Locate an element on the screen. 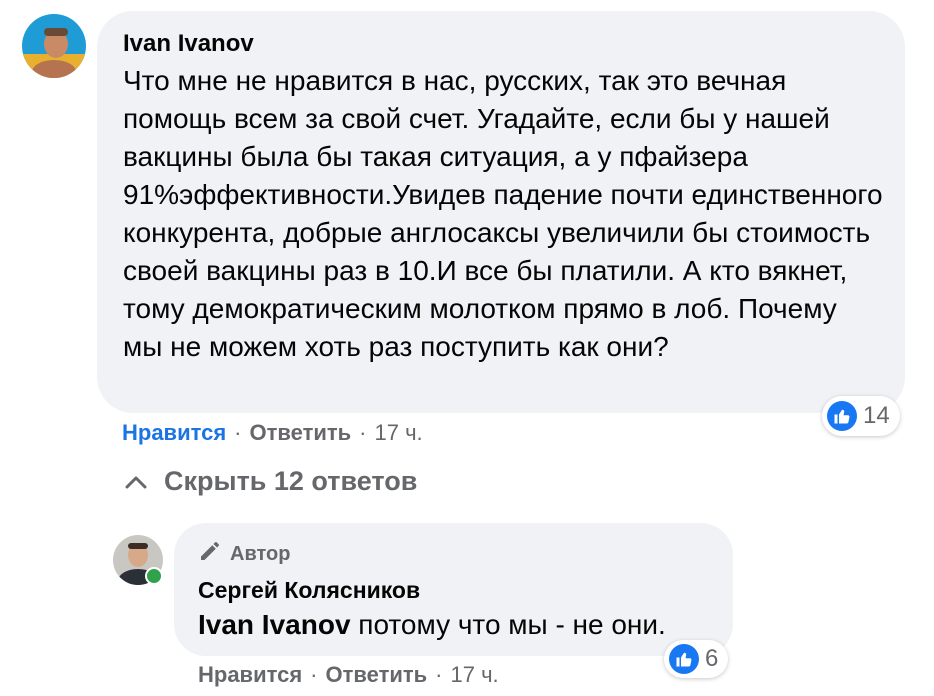 Image resolution: width=934 pixels, height=696 pixels. reply-actions: Нравится · Ответить · 17 ч. is located at coordinates (348, 675).